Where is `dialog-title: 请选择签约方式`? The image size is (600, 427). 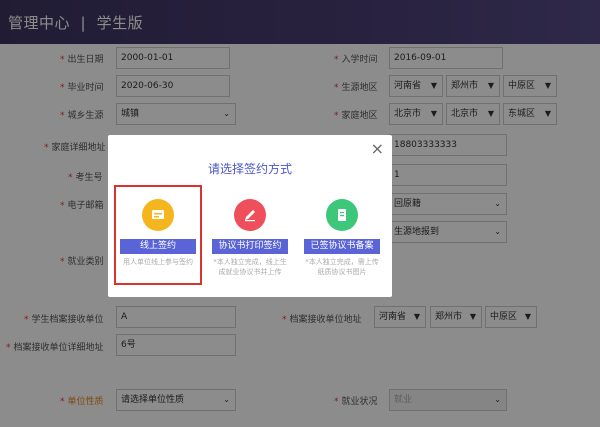
dialog-title: 请选择签约方式 is located at coordinates (249, 169).